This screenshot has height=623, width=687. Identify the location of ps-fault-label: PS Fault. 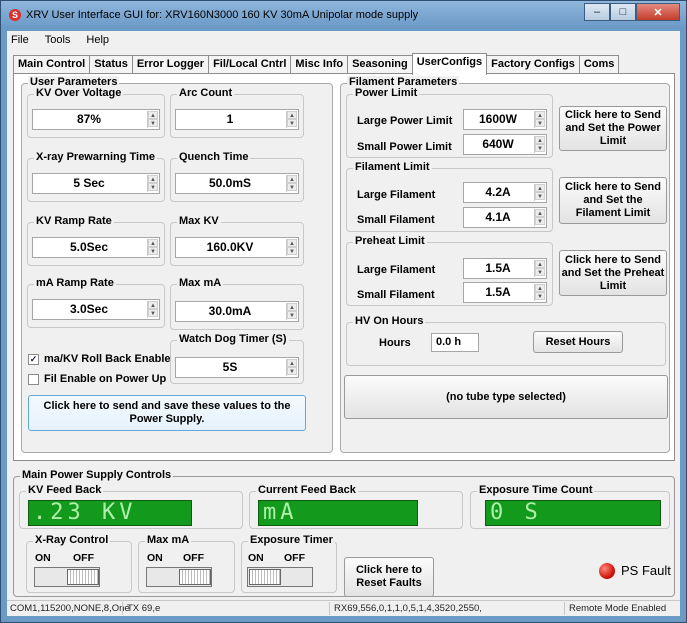
(646, 570).